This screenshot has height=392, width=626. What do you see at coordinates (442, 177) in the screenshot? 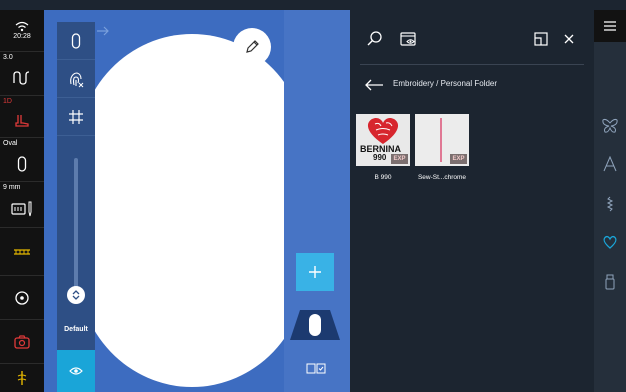
I see `file-name: Sew-St...chrome` at bounding box center [442, 177].